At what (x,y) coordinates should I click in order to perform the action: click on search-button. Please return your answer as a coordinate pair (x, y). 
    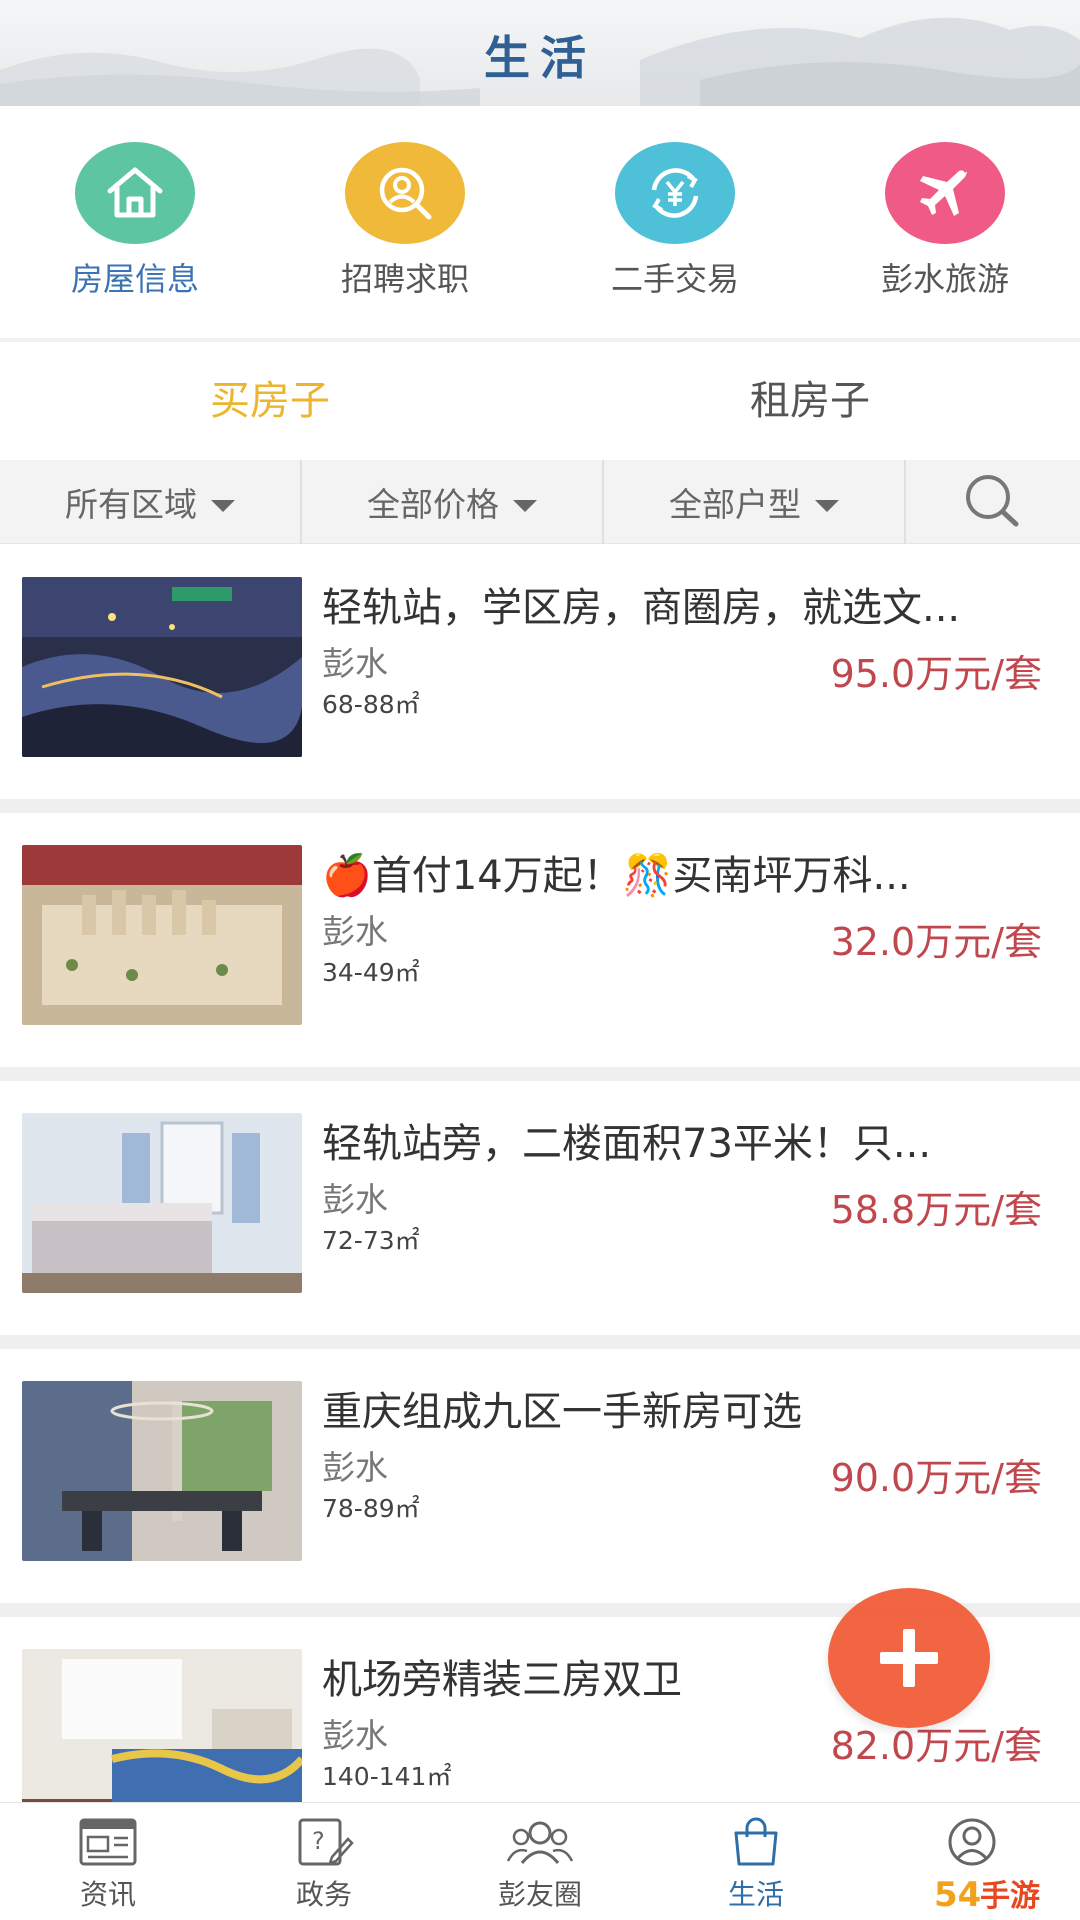
    Looking at the image, I should click on (993, 501).